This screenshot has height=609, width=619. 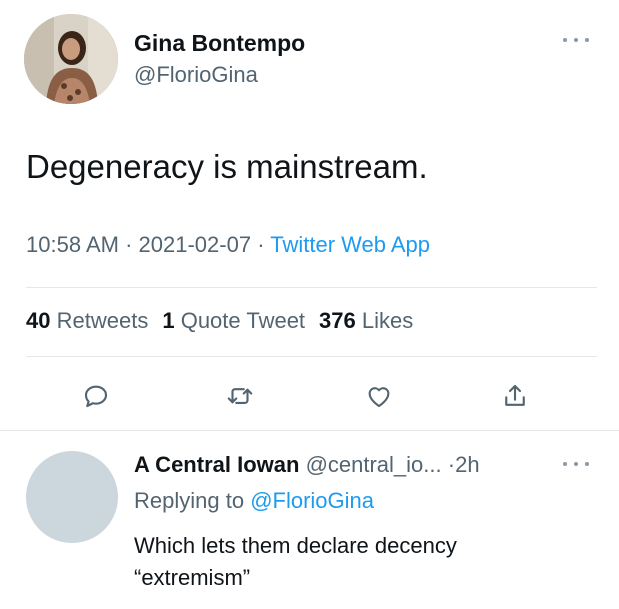 I want to click on likes-count: 376, so click(x=337, y=320).